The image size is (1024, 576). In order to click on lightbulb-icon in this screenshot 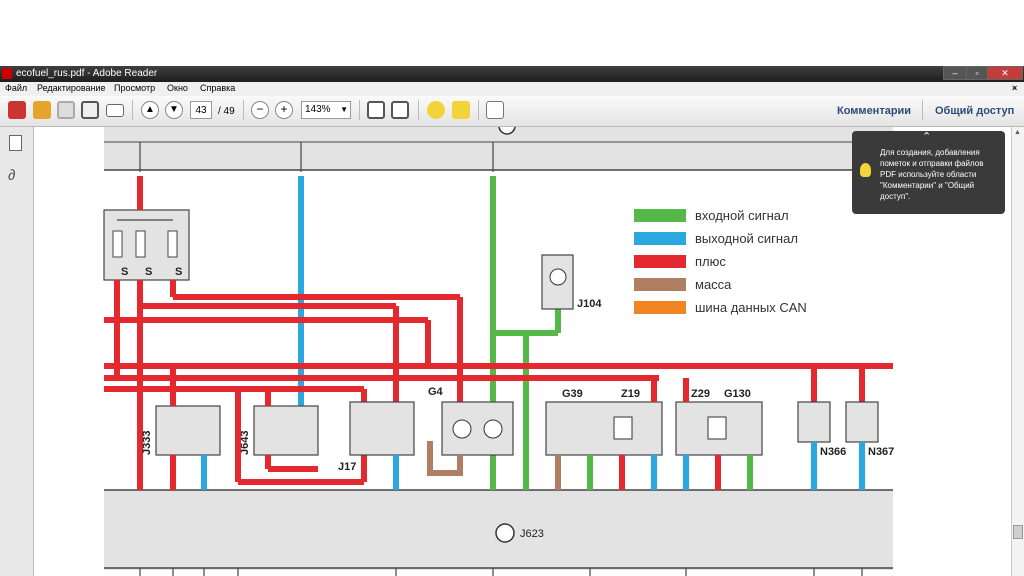, I will do `click(865, 170)`.